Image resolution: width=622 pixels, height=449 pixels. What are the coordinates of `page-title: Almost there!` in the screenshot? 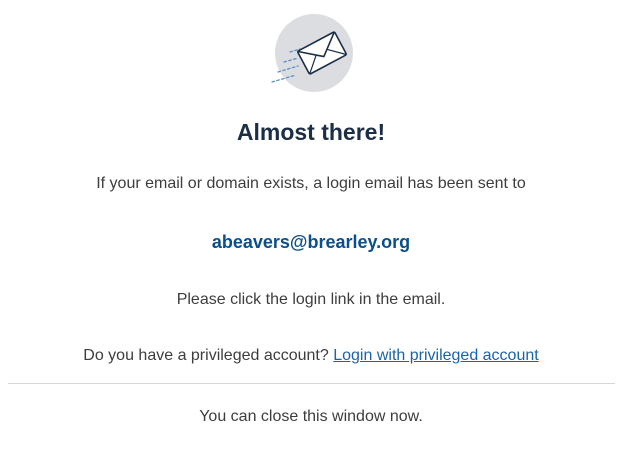 It's located at (311, 132).